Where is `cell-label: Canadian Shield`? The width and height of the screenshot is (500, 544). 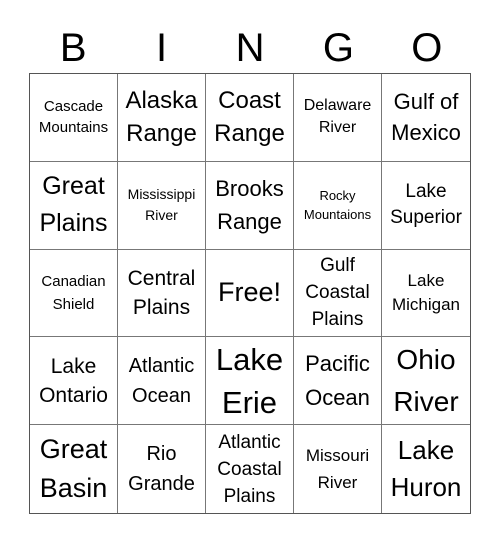
cell-label: Canadian Shield is located at coordinates (73, 292).